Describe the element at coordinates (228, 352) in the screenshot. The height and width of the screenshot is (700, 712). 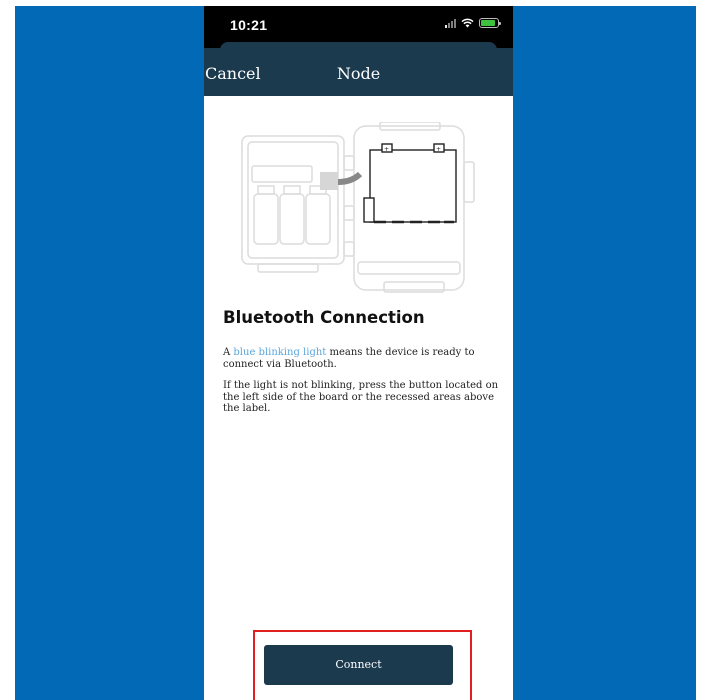
I see `paragraph1-prefix: A` at that location.